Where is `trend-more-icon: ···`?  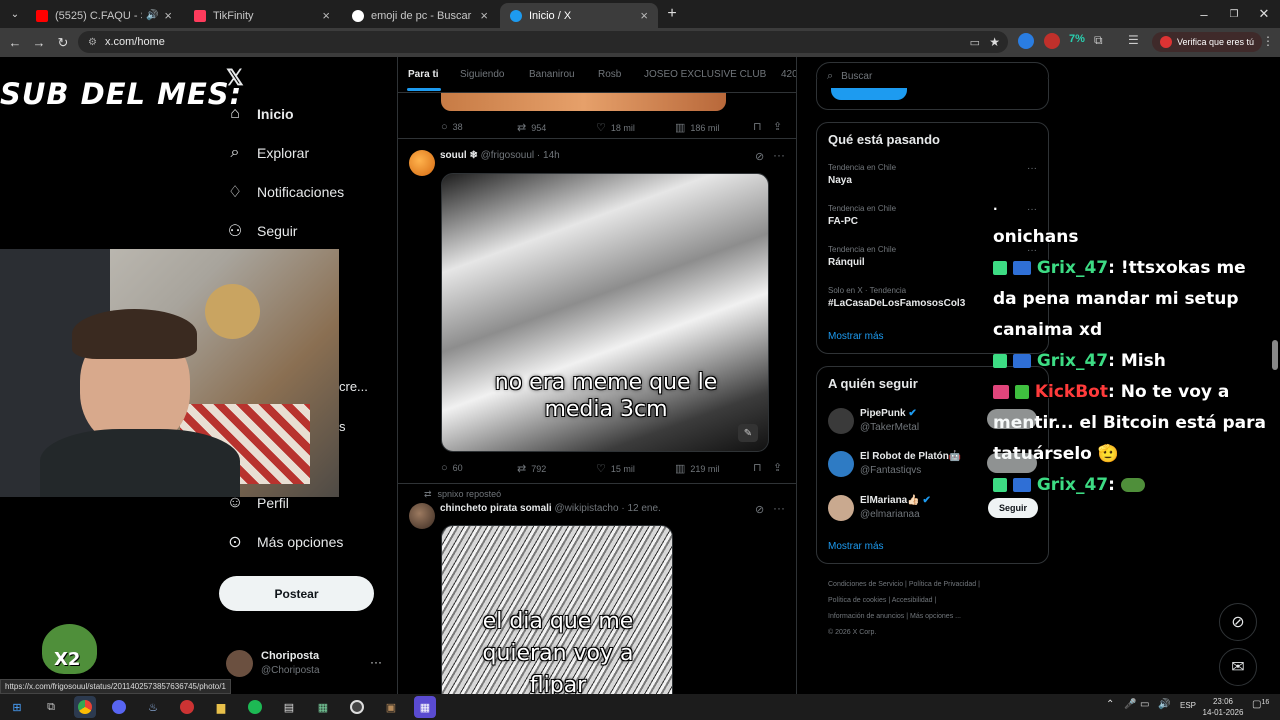
trend-more-icon: ··· is located at coordinates (1032, 168).